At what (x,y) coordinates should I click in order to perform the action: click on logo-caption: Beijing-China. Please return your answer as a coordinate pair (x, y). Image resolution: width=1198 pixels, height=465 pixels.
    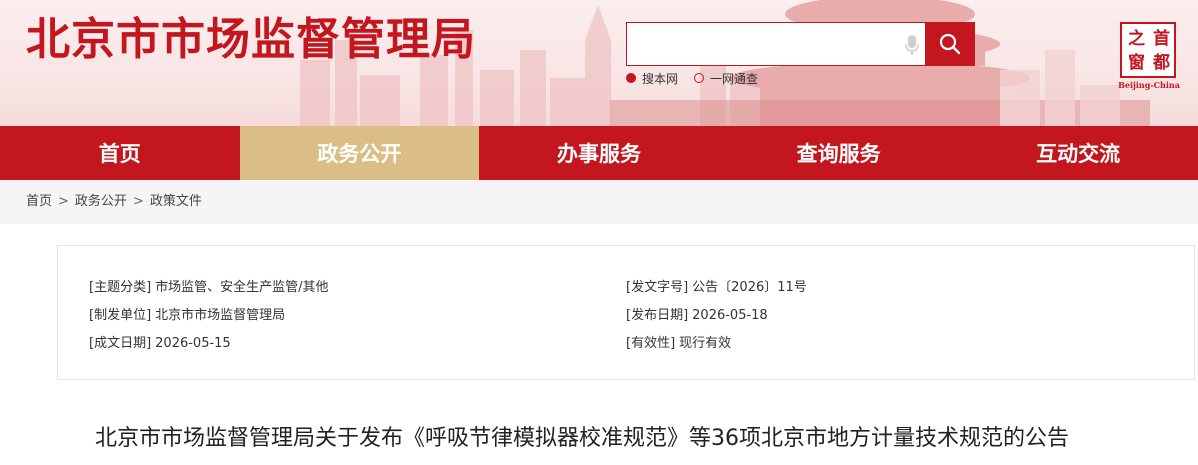
    Looking at the image, I should click on (1149, 85).